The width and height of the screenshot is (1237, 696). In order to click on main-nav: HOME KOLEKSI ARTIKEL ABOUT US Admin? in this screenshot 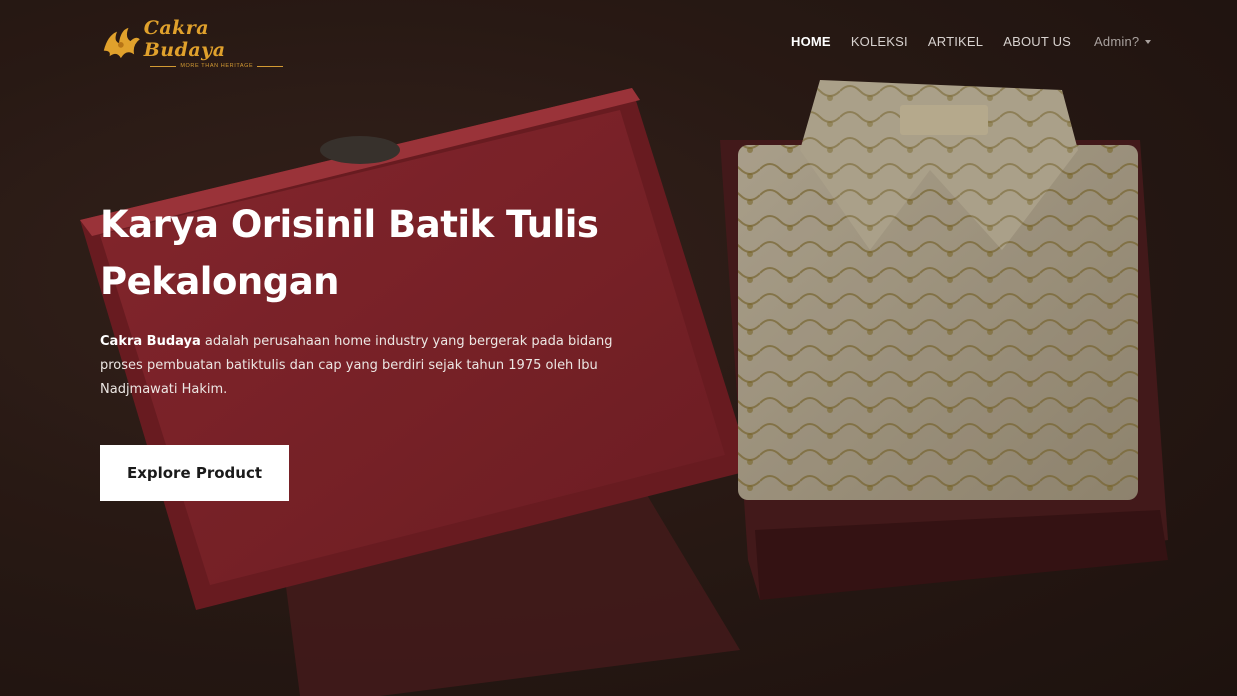, I will do `click(971, 41)`.